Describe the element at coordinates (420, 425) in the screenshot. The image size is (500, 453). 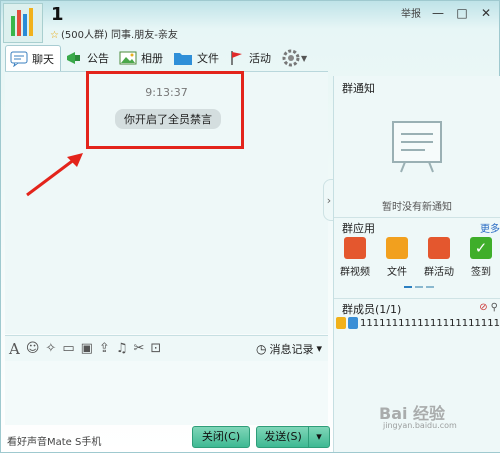
I see `watermark-url: jingyan.baidu.com` at that location.